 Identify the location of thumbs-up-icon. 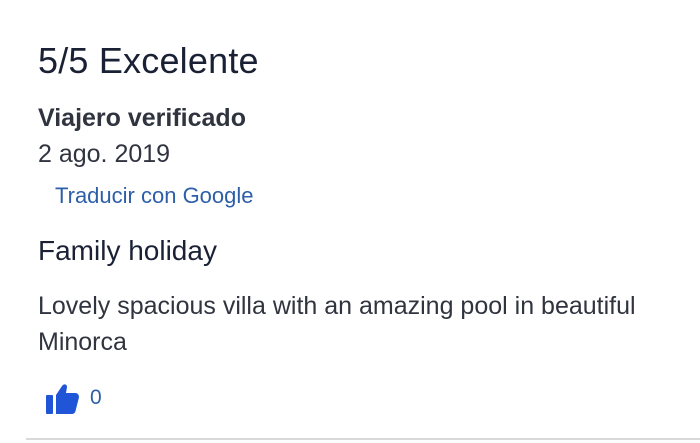
(62, 399).